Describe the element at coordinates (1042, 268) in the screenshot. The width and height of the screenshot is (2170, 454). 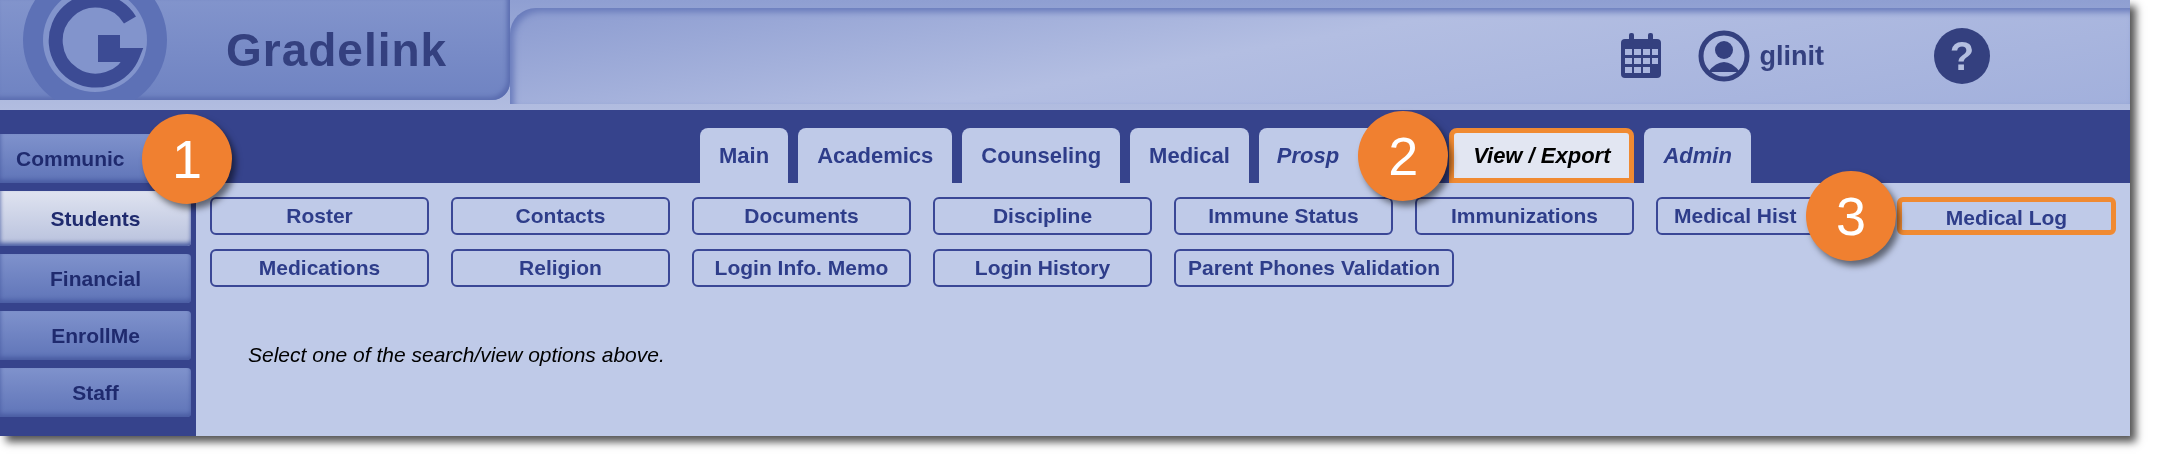
I see `option-button: Login History` at that location.